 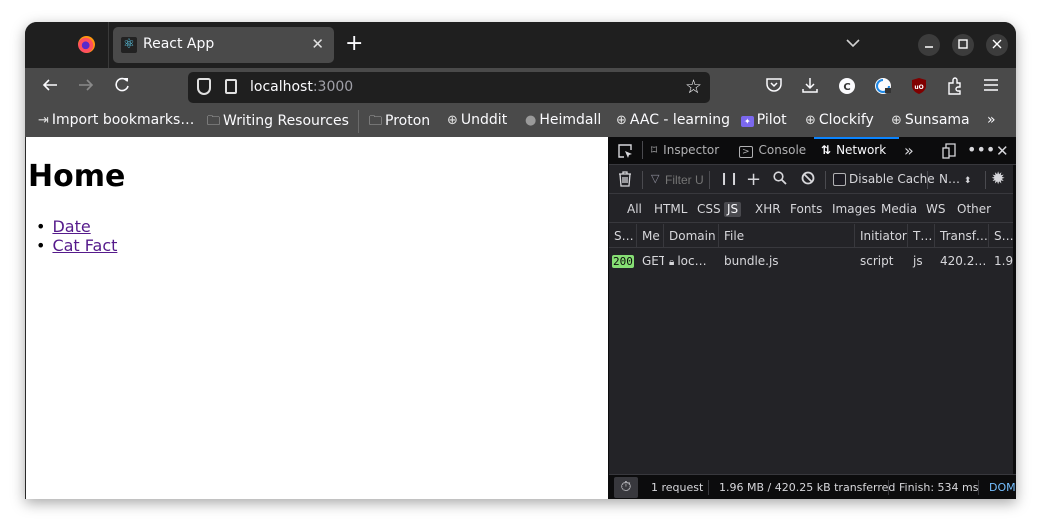 What do you see at coordinates (634, 209) in the screenshot?
I see `filter-all: All` at bounding box center [634, 209].